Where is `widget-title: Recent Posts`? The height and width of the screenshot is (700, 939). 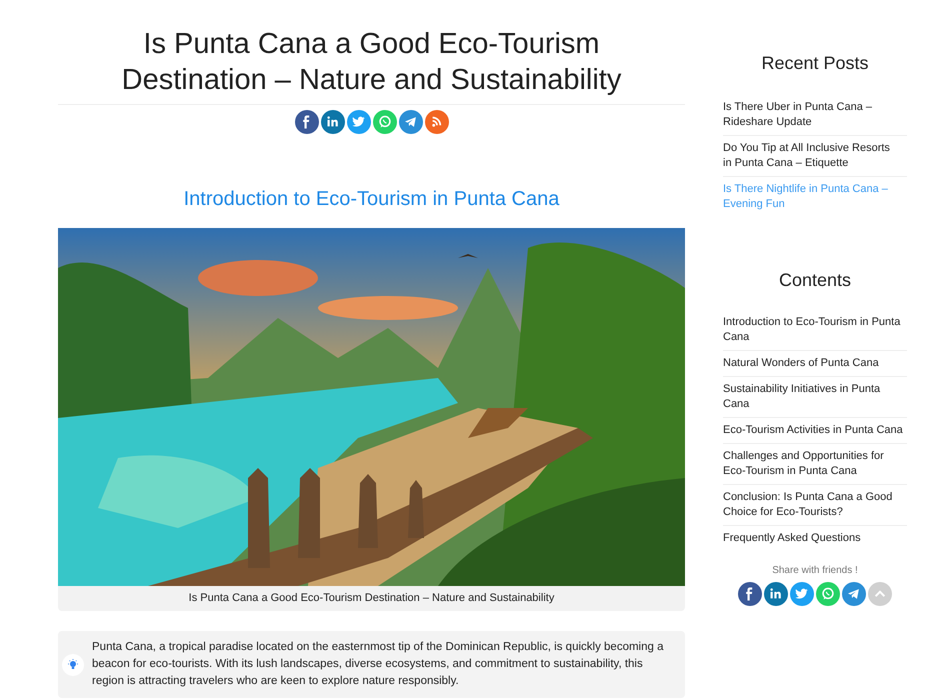 widget-title: Recent Posts is located at coordinates (815, 63).